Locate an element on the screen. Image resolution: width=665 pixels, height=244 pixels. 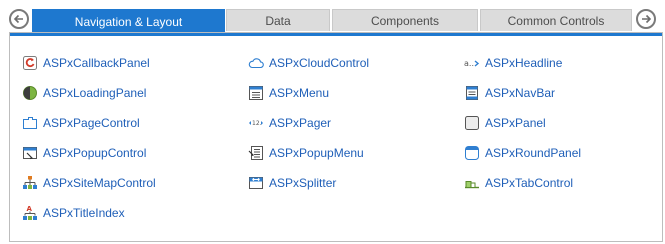
tab-navigation-layout: Navigation & Layout is located at coordinates (128, 21).